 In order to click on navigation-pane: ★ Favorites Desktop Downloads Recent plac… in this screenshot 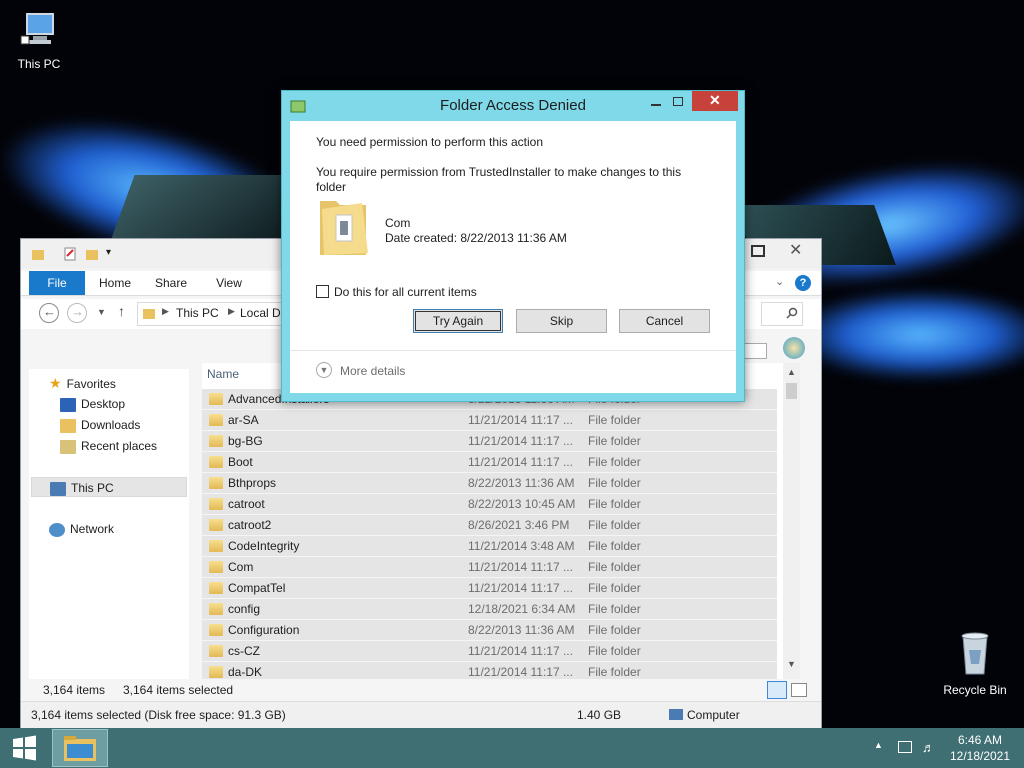, I will do `click(109, 524)`.